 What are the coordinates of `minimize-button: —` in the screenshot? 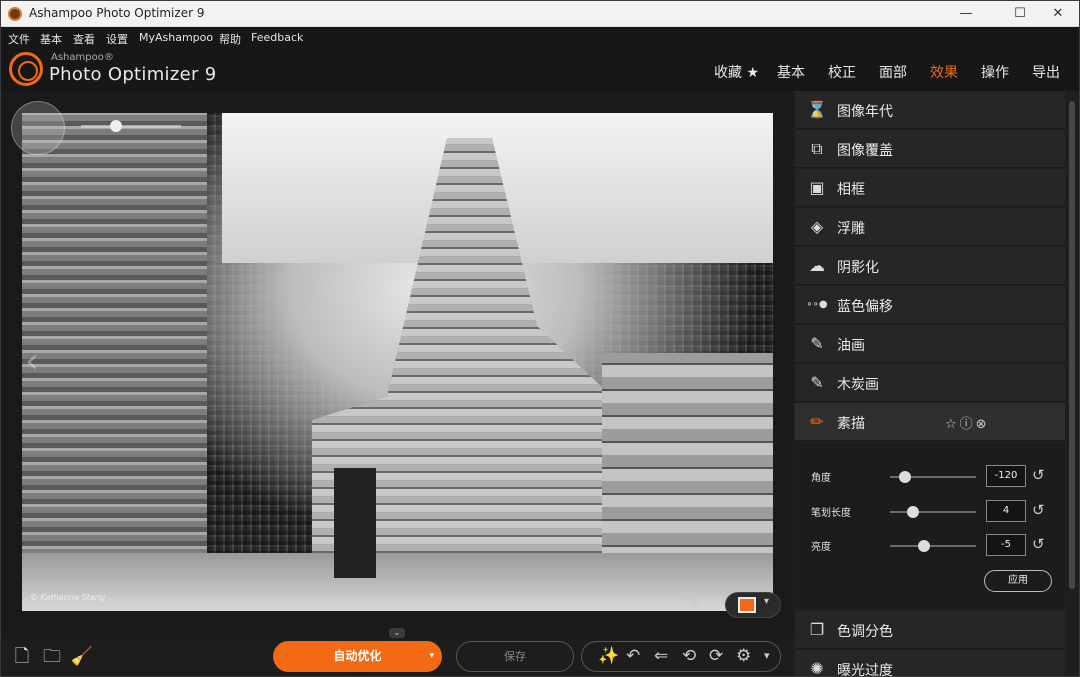 It's located at (966, 14).